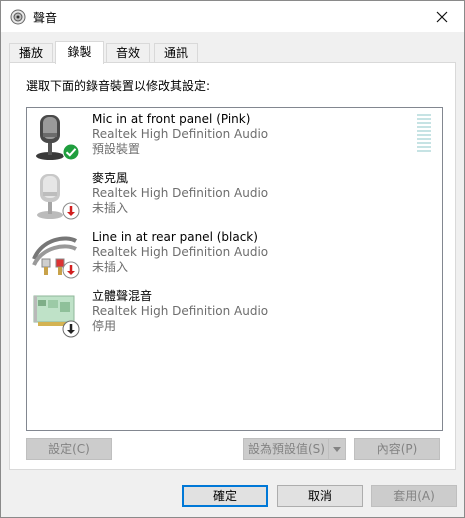 The height and width of the screenshot is (518, 465). What do you see at coordinates (31, 53) in the screenshot?
I see `tab-playback: 播放` at bounding box center [31, 53].